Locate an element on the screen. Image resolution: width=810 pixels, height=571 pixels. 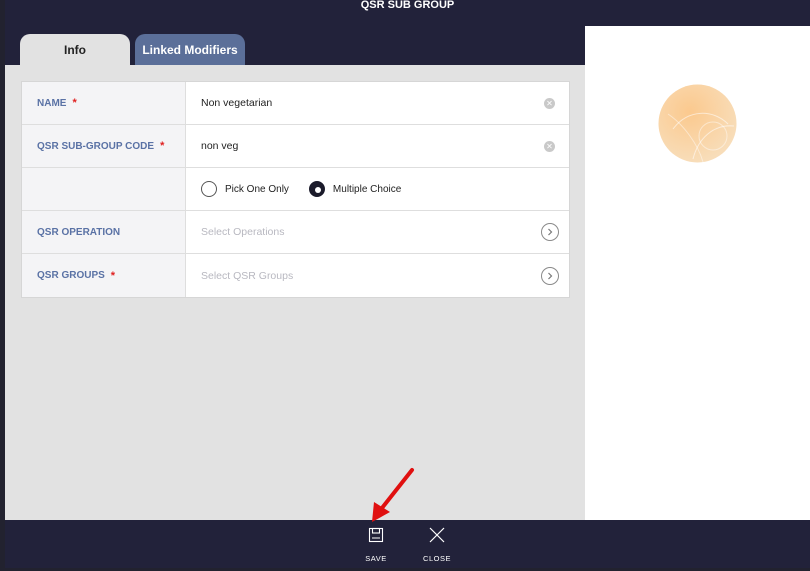
window-title: QSR SUB GROUP is located at coordinates (407, 5).